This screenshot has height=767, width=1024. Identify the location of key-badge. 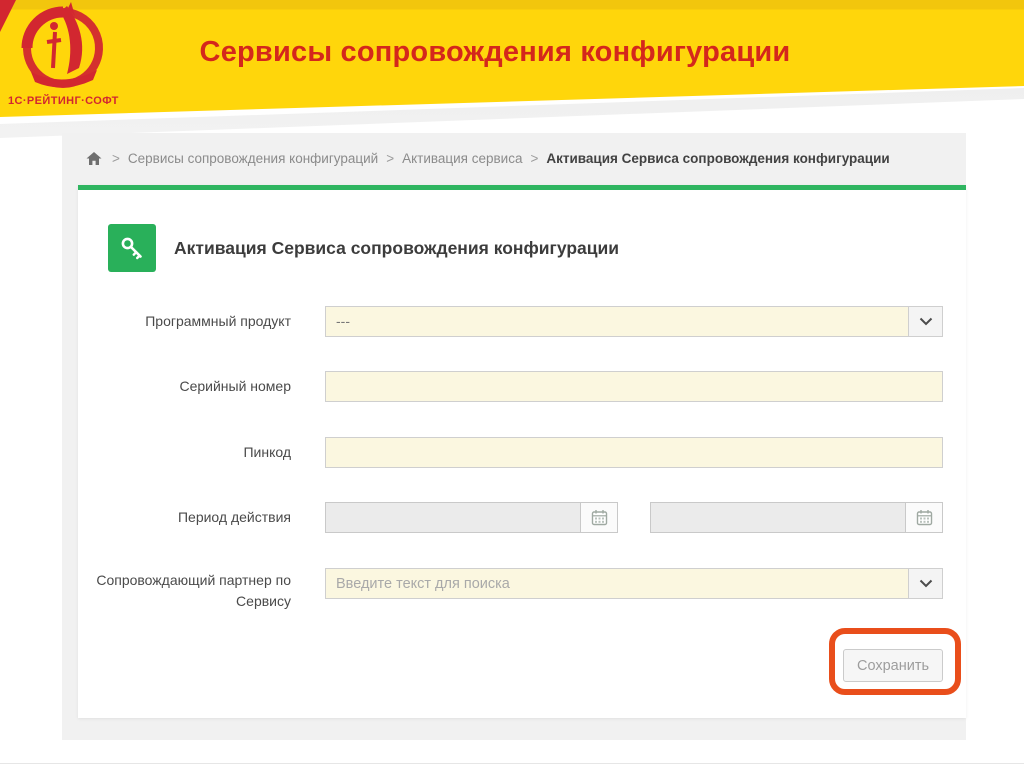
(132, 248).